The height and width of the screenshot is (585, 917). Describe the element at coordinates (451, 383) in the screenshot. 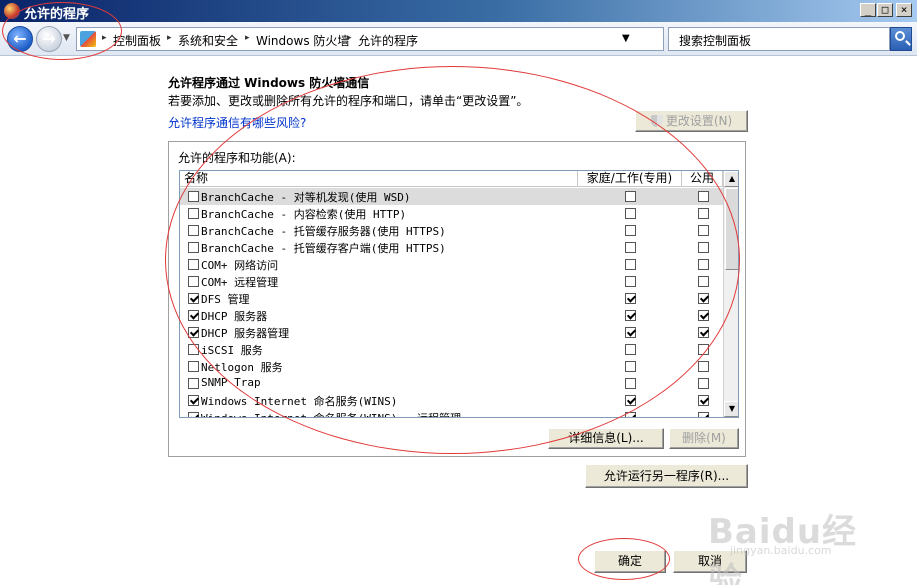

I see `table-row: SNMP Trap` at that location.